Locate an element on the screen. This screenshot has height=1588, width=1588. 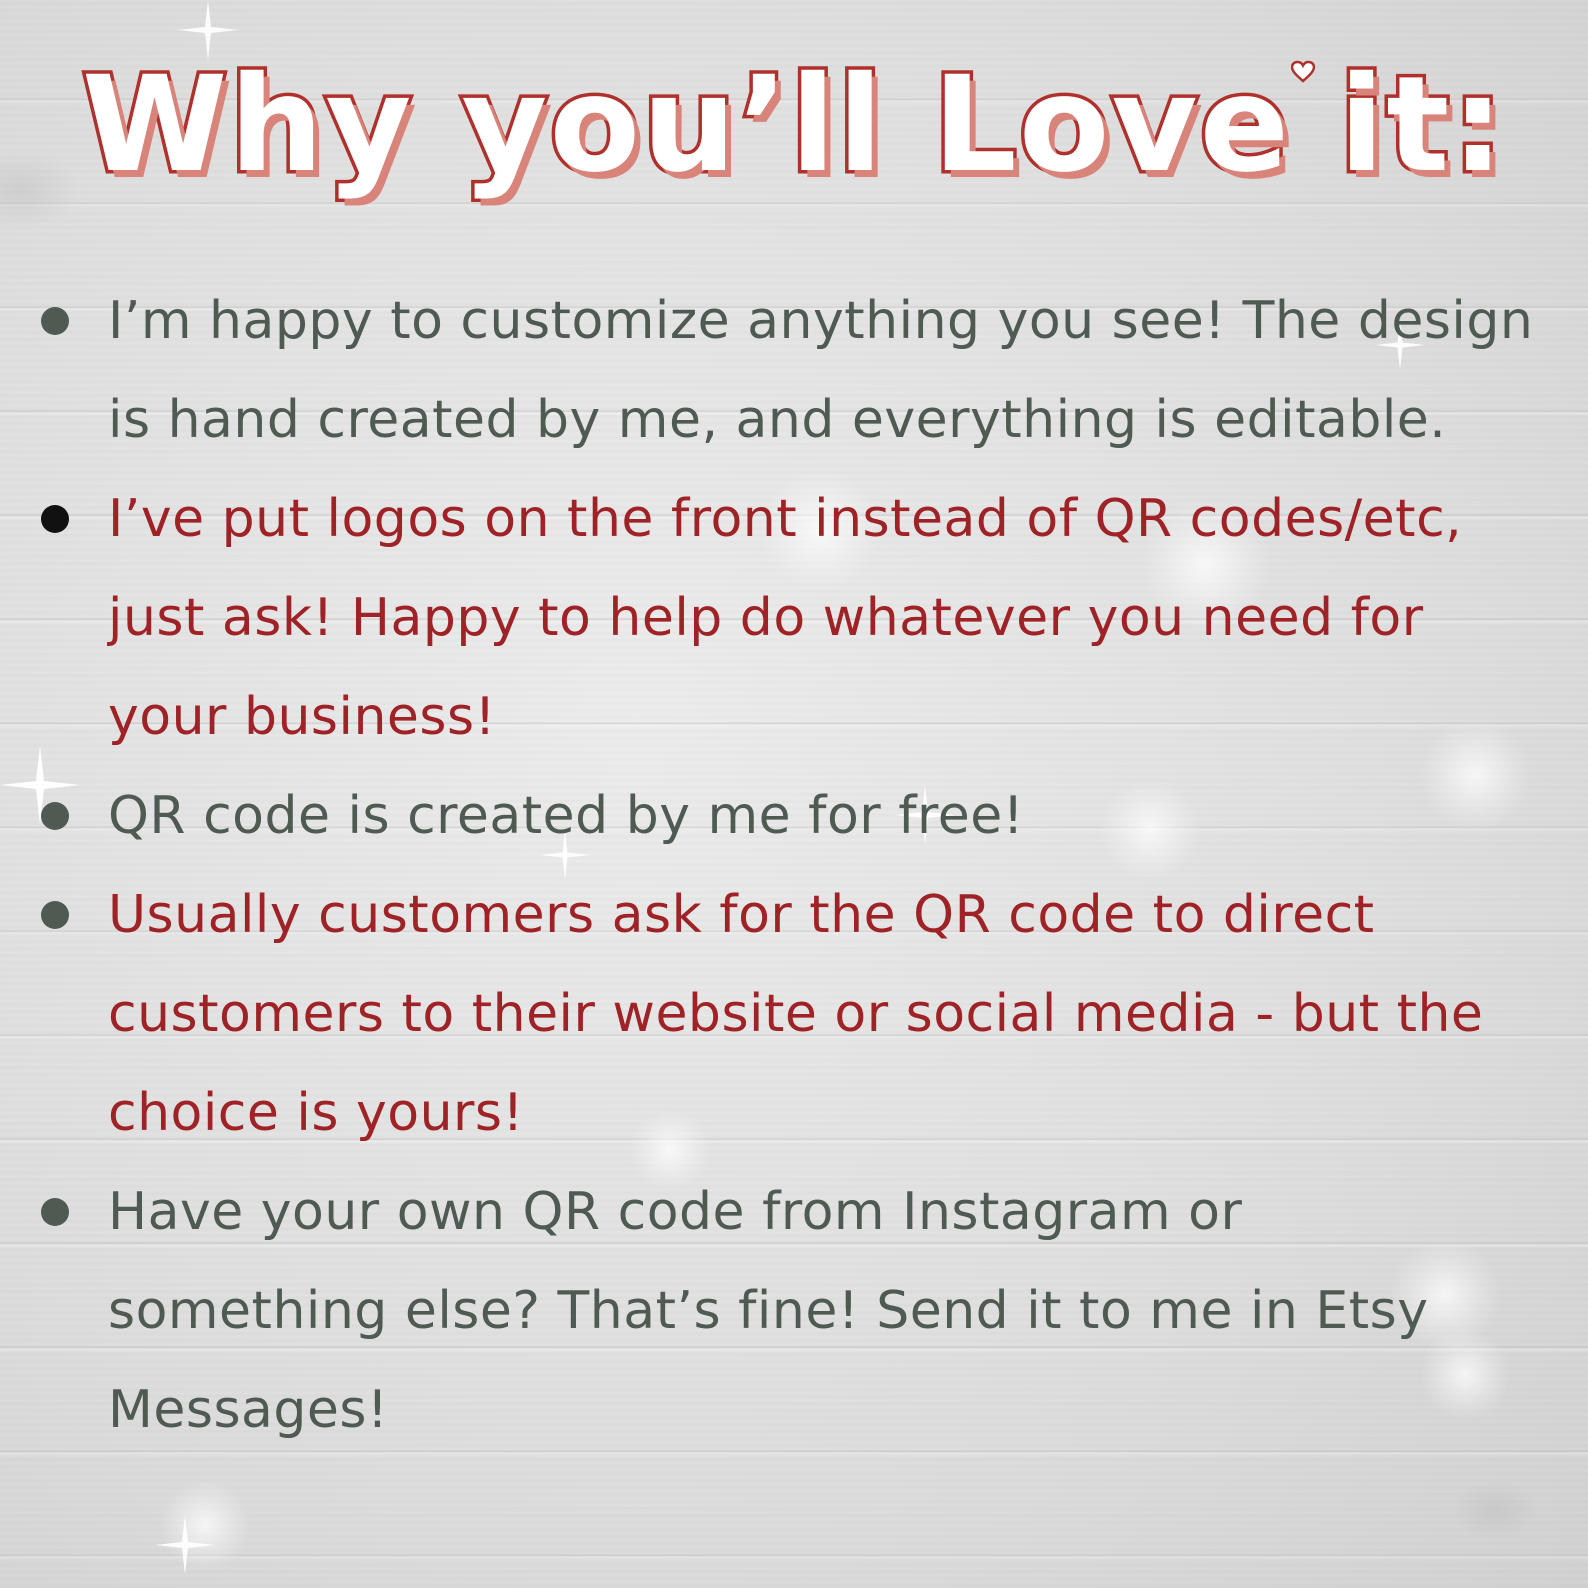
sparkle-icon is located at coordinates (185, 1545).